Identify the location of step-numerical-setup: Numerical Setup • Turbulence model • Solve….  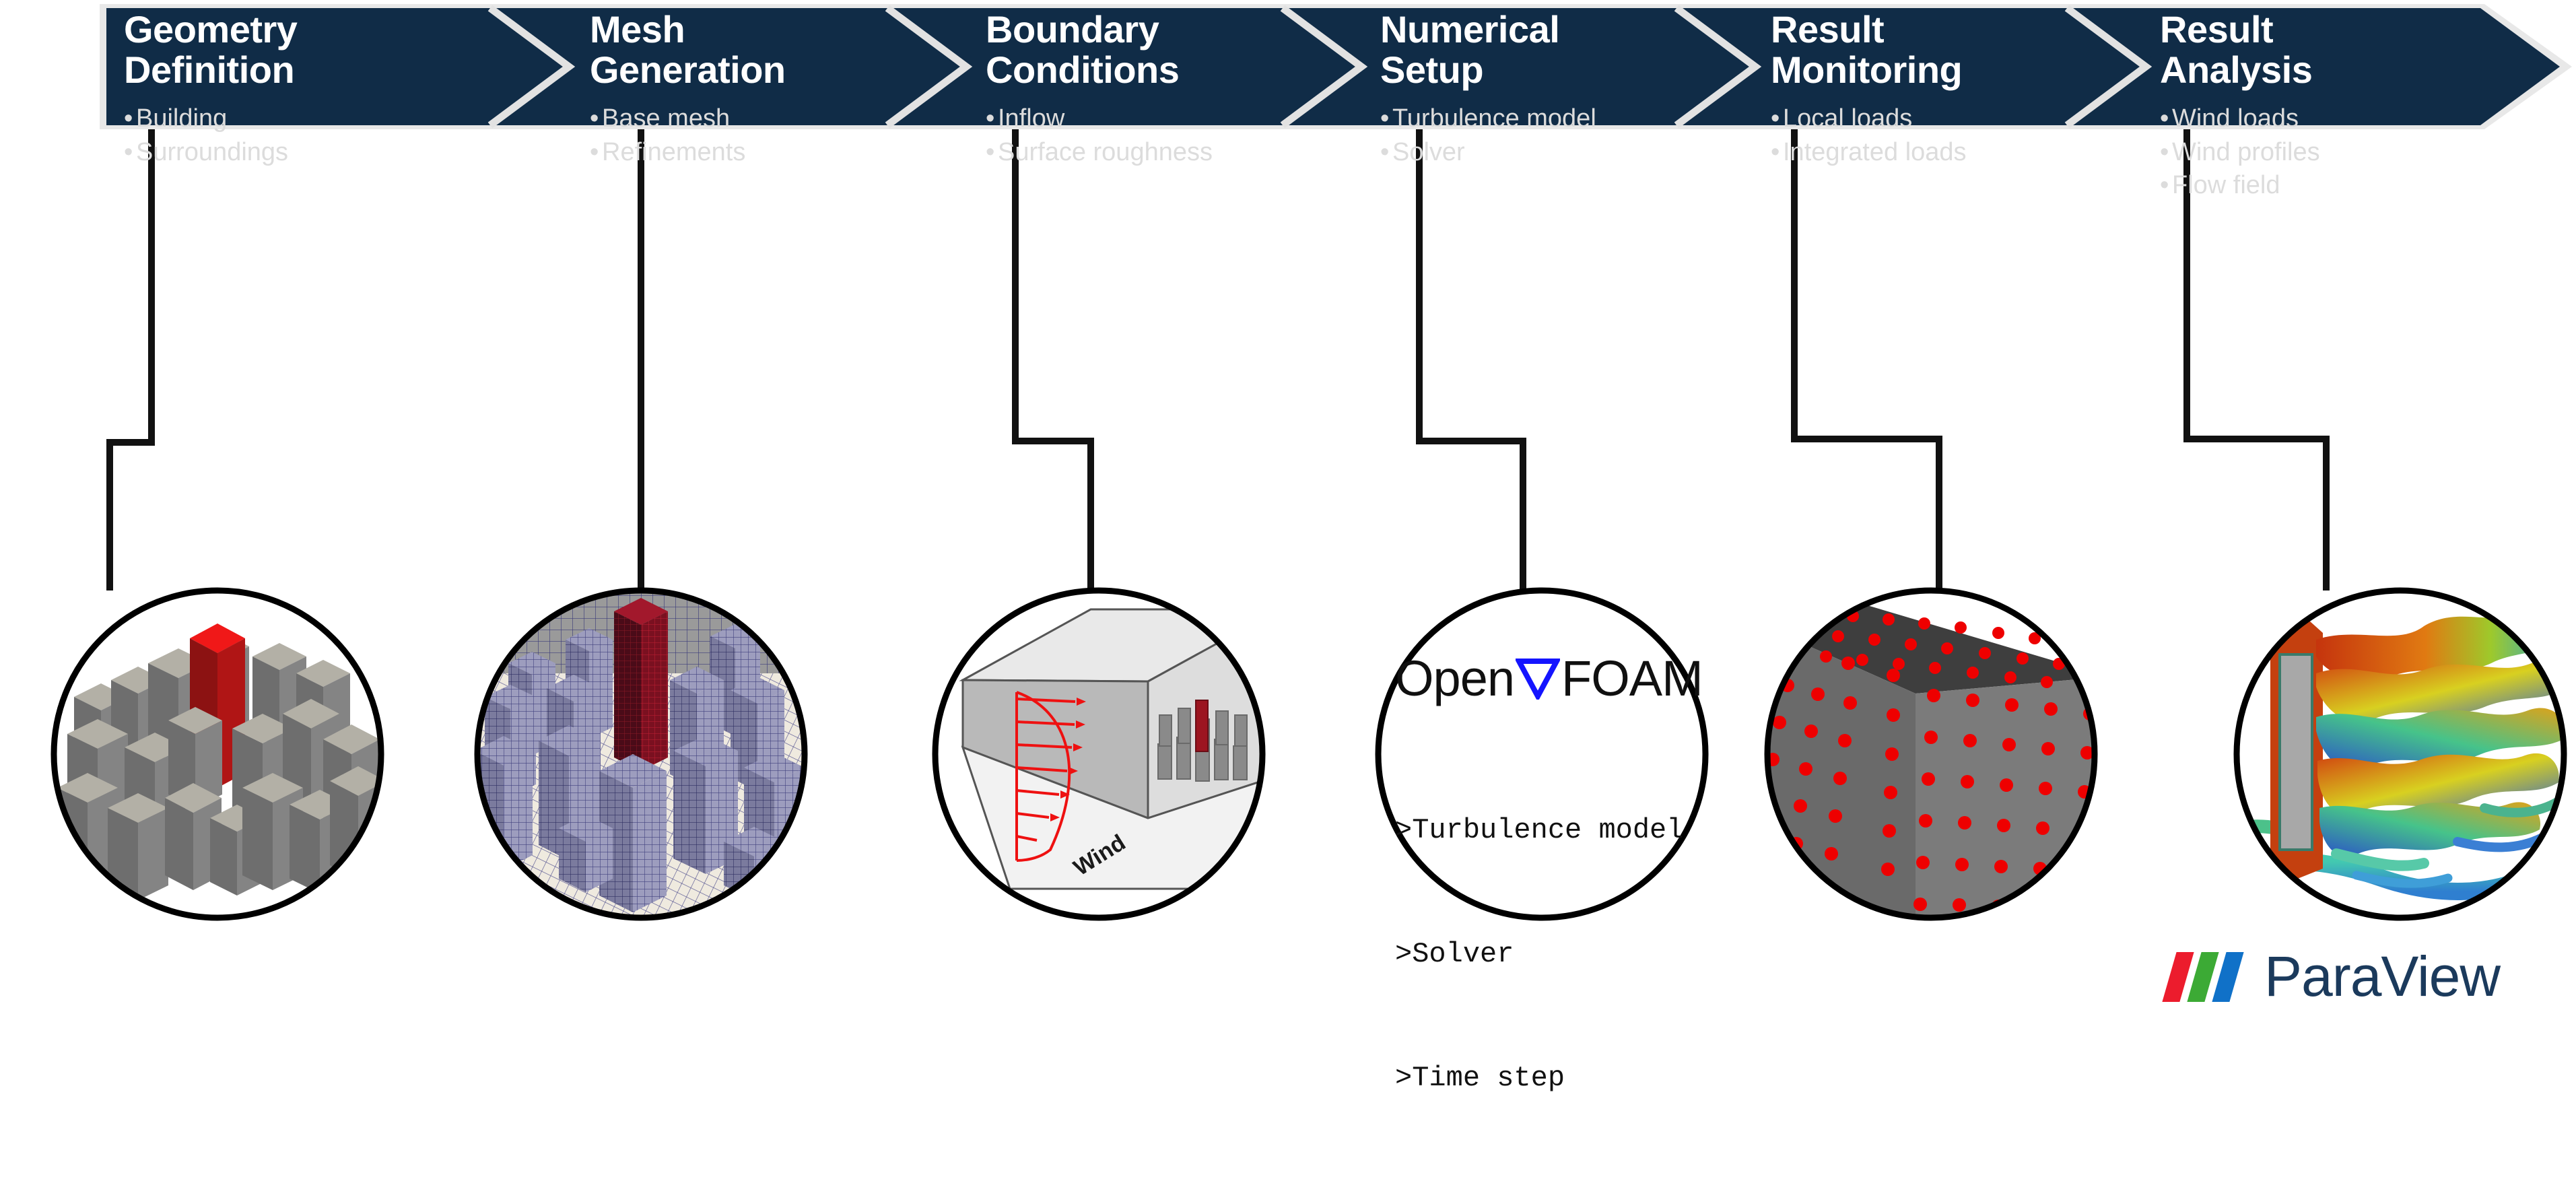
(1535, 89).